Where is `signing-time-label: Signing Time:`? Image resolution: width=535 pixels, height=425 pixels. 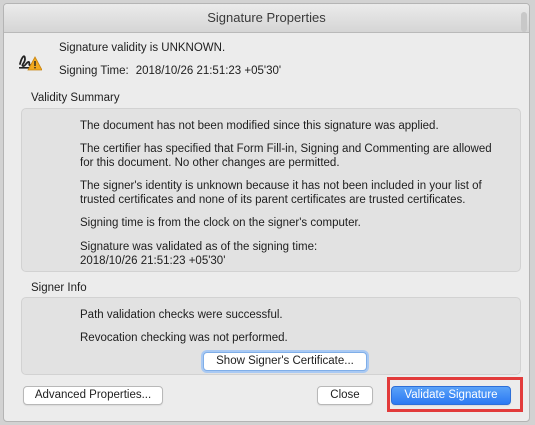 signing-time-label: Signing Time: is located at coordinates (94, 71).